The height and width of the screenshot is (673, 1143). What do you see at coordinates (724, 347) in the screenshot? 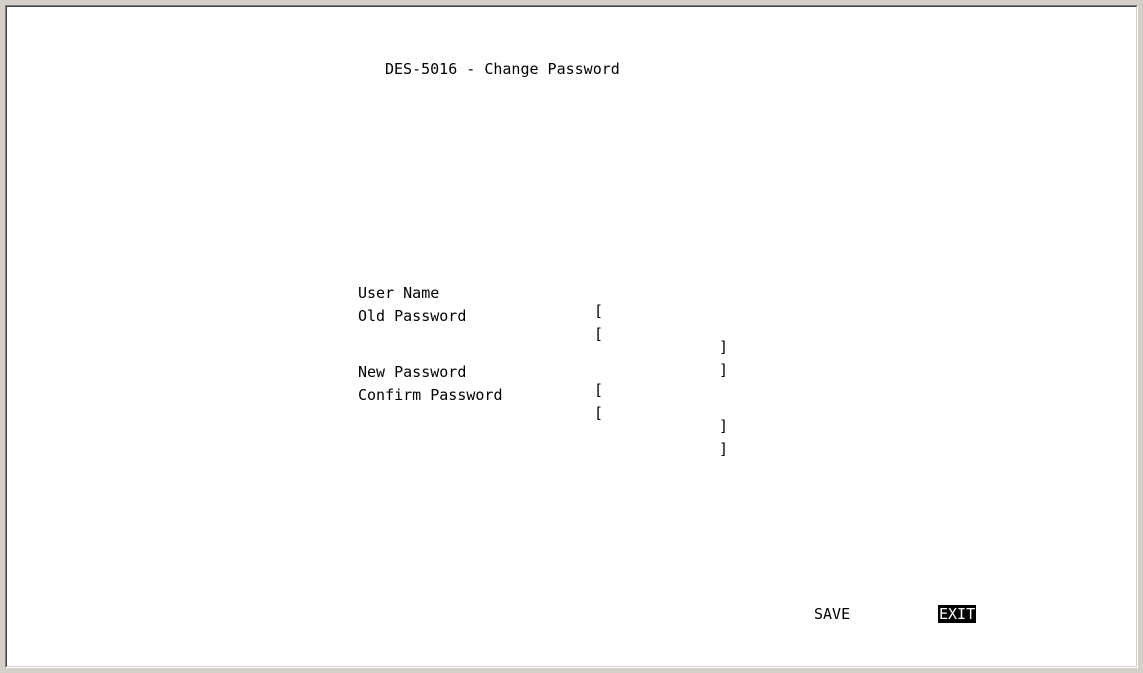
I see `user-name-close-bracket: ]` at bounding box center [724, 347].